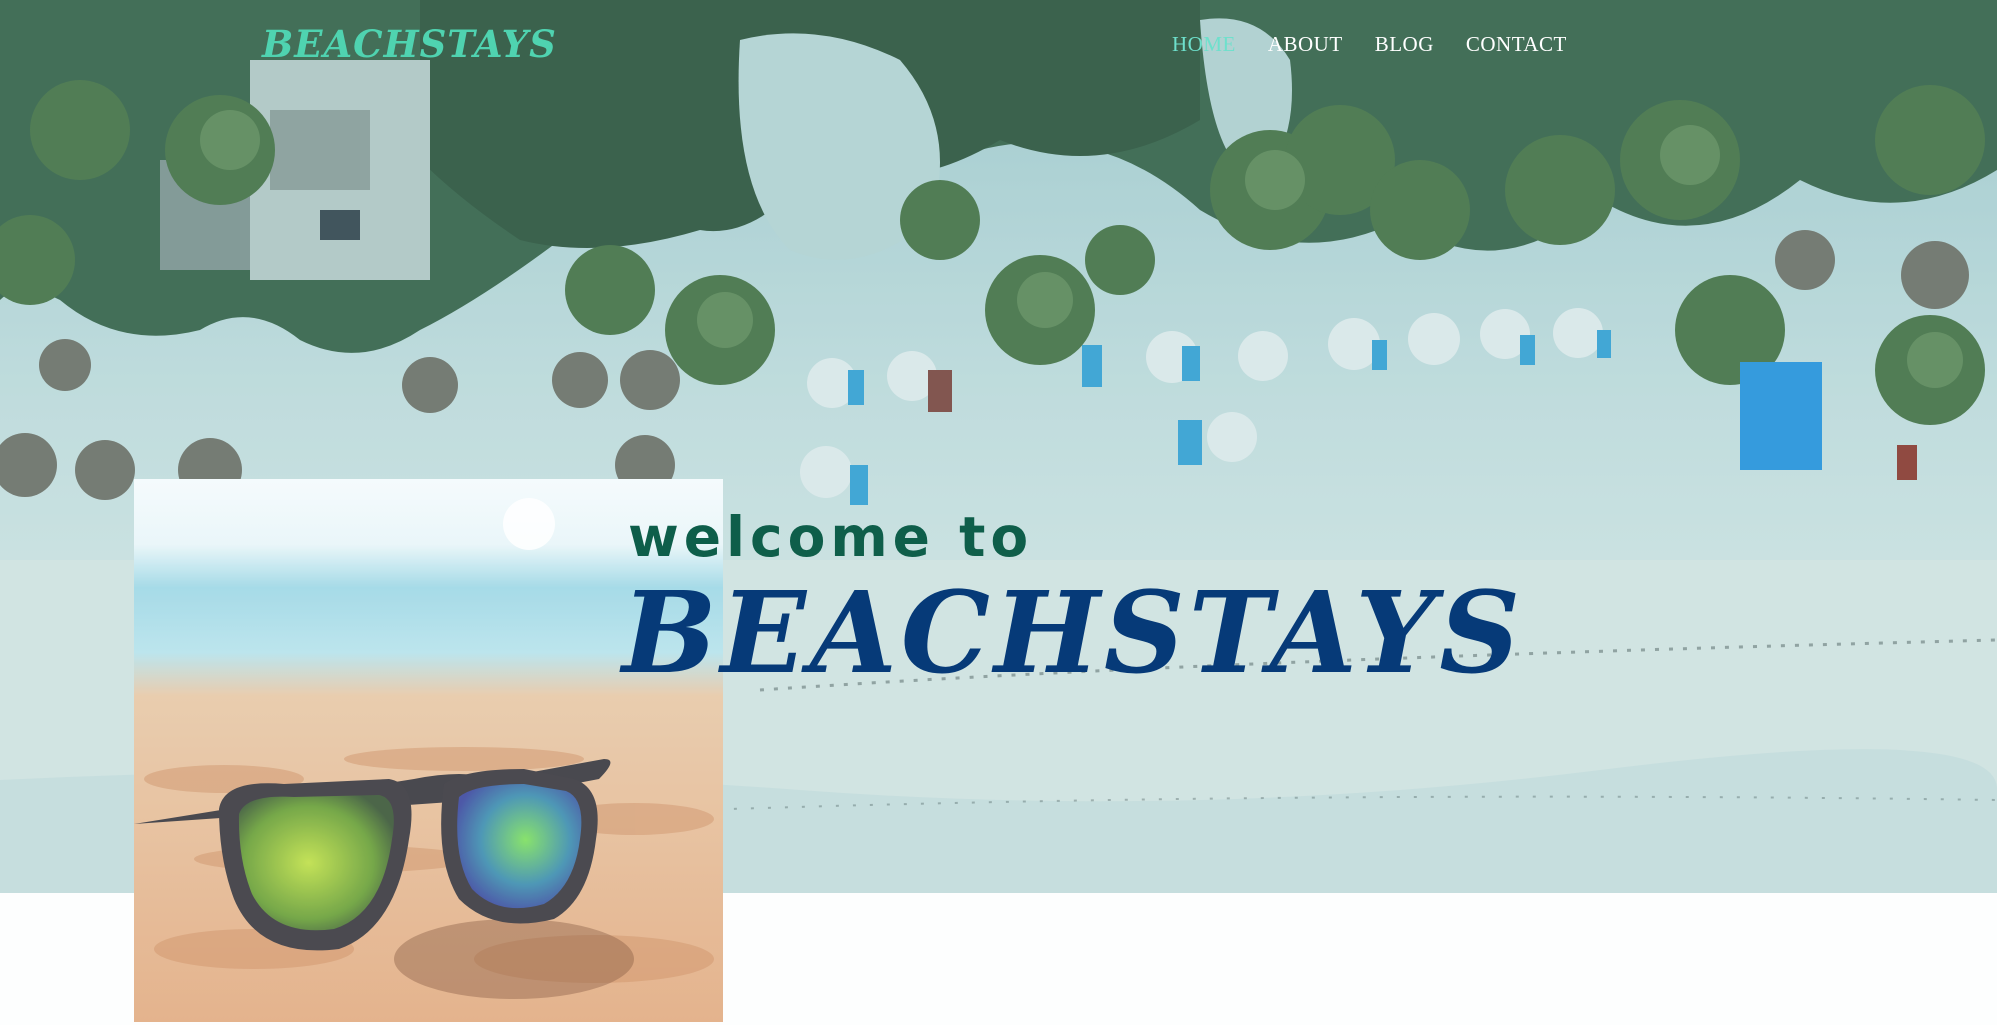 The image size is (1997, 1025). I want to click on nav-blog-link: BLOG, so click(1404, 44).